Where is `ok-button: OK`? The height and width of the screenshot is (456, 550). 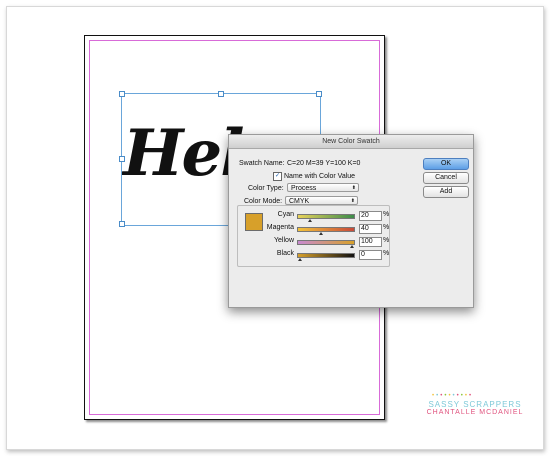 ok-button: OK is located at coordinates (446, 164).